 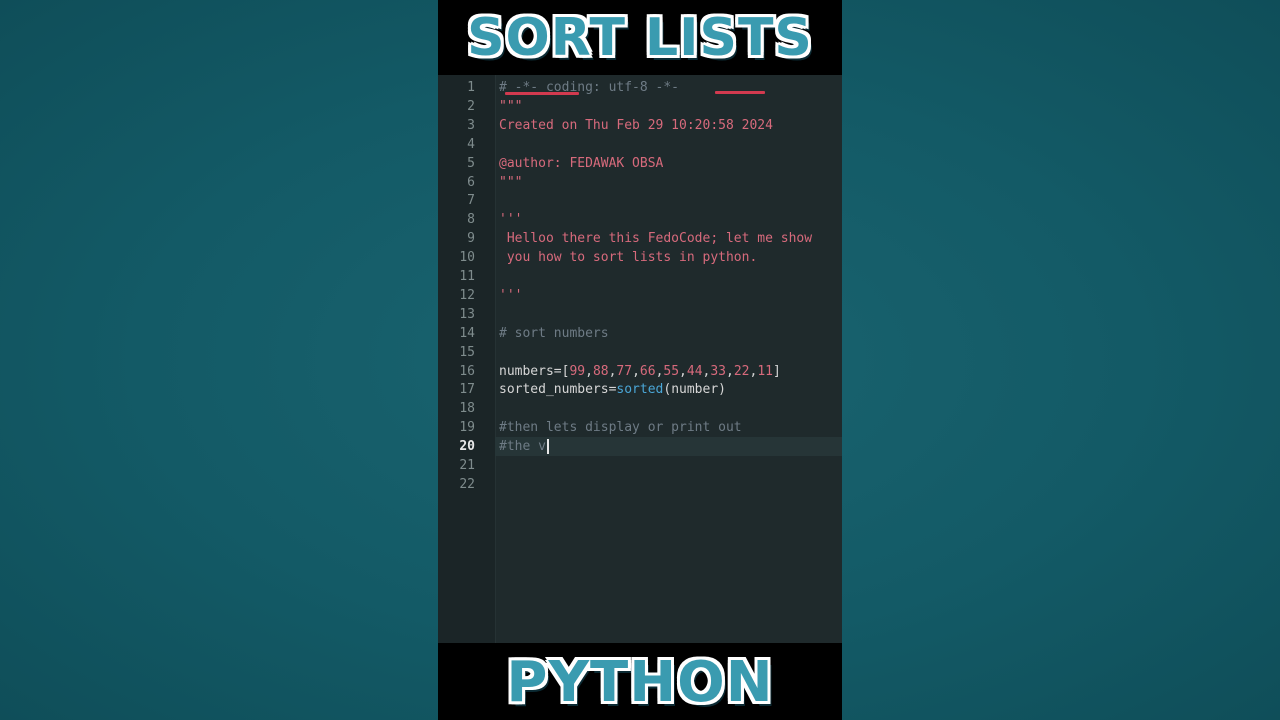 I want to click on code-token: @author: FEDAWAK OBSA, so click(x=581, y=163).